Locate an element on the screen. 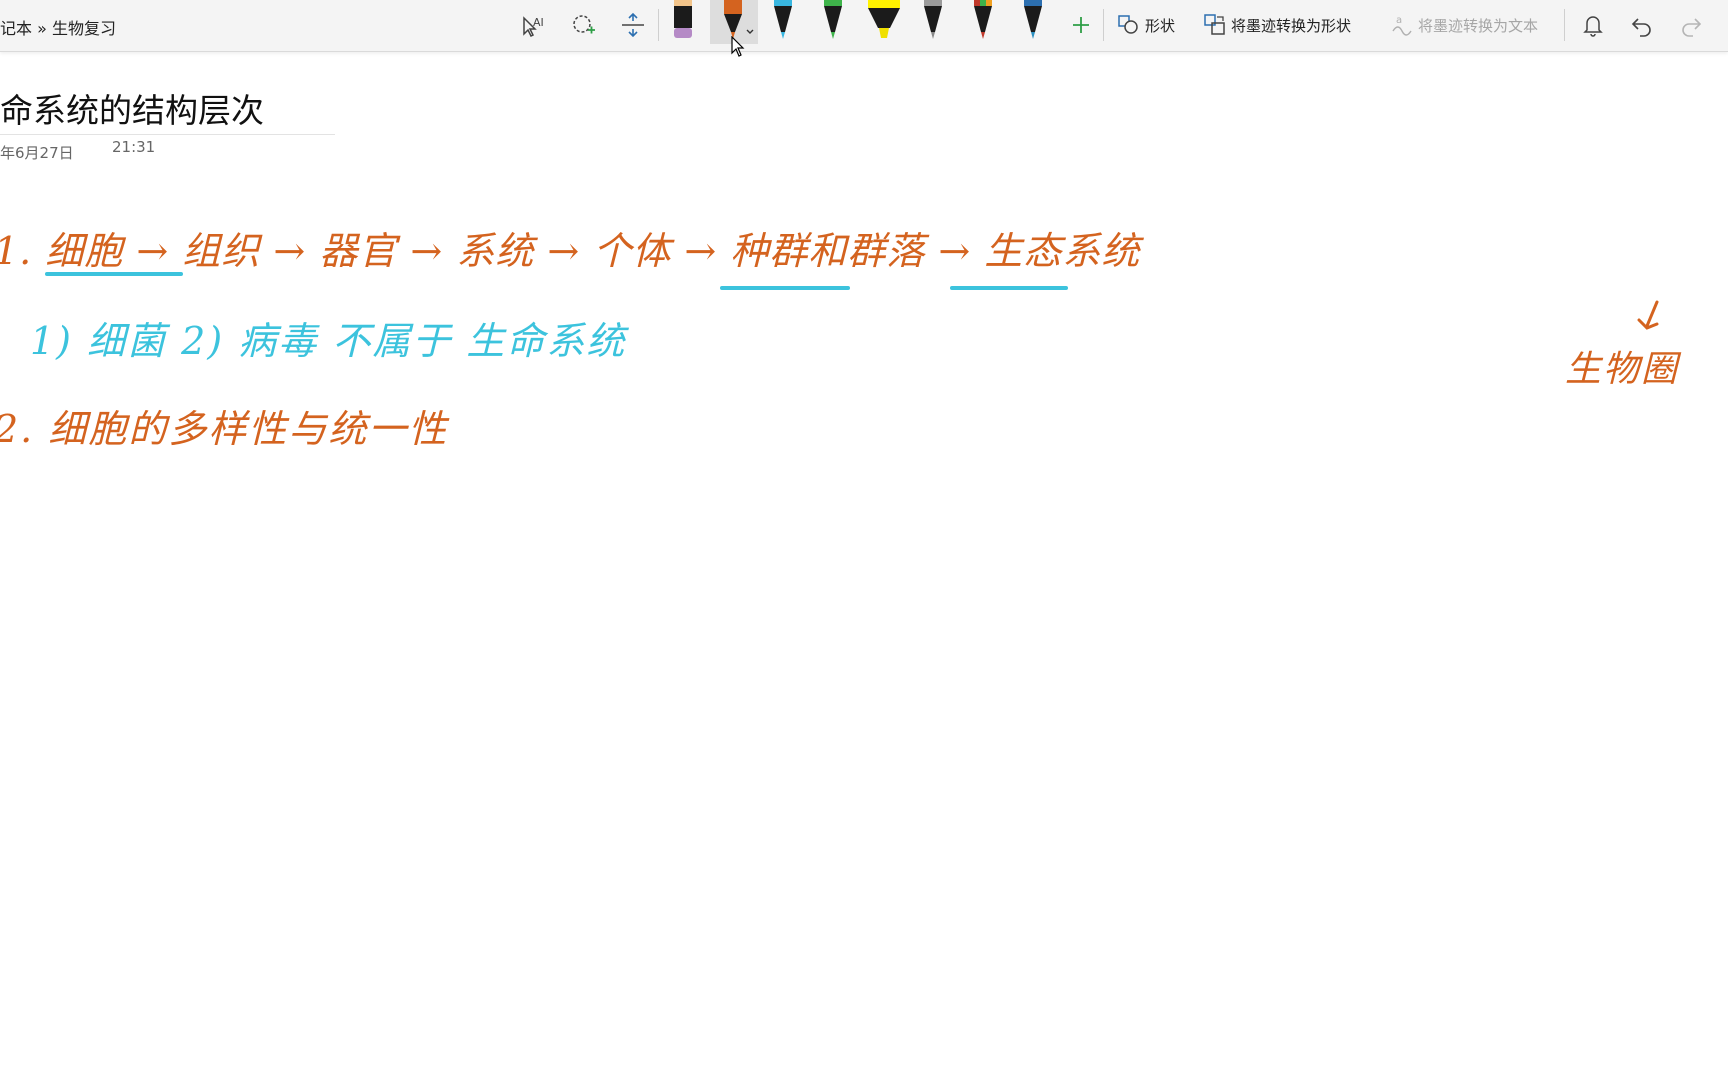 The height and width of the screenshot is (1080, 1728). highlighter-yellow-button is located at coordinates (884, 22).